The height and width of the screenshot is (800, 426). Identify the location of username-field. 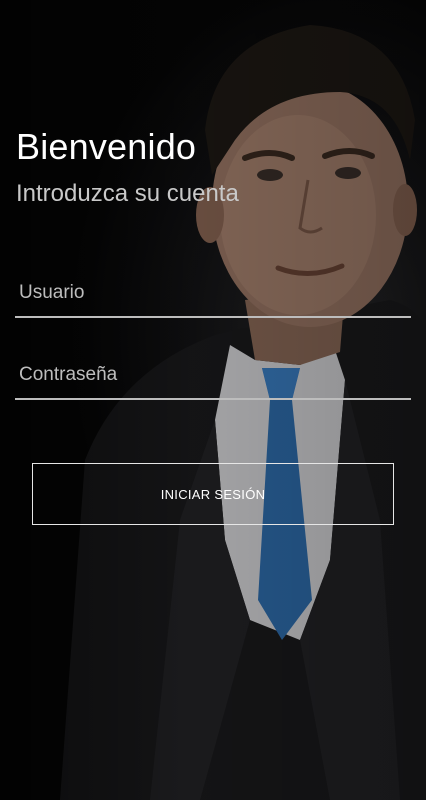
(213, 294).